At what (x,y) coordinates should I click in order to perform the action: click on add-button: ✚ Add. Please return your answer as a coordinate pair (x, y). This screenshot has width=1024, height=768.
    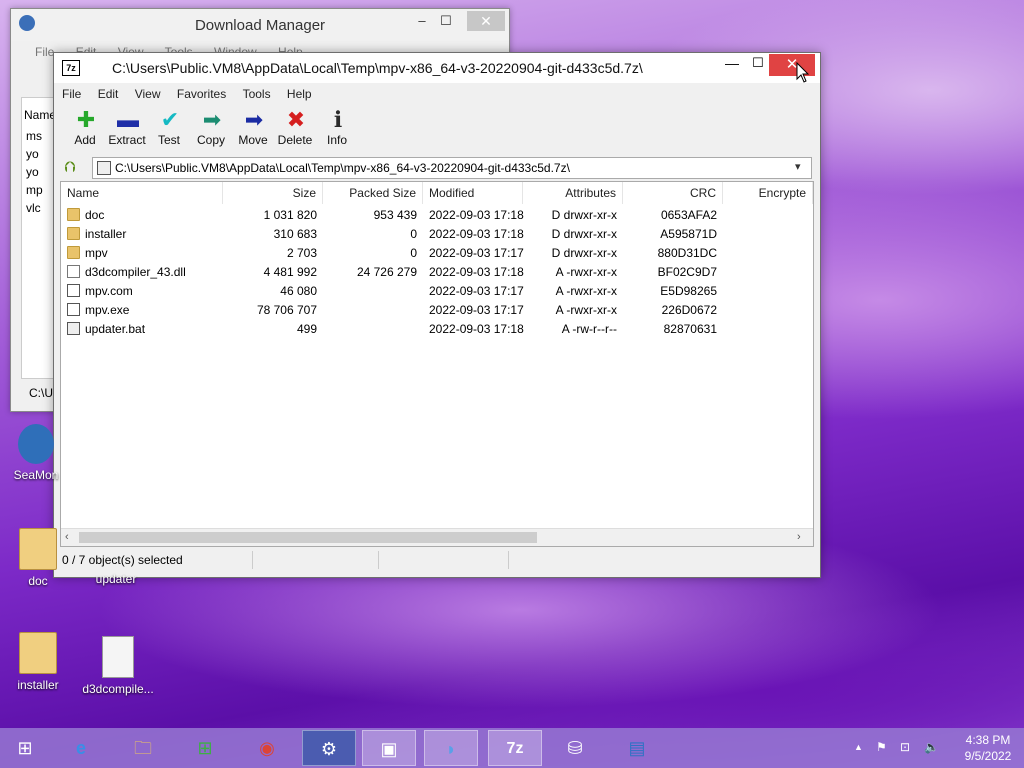
    Looking at the image, I should click on (85, 131).